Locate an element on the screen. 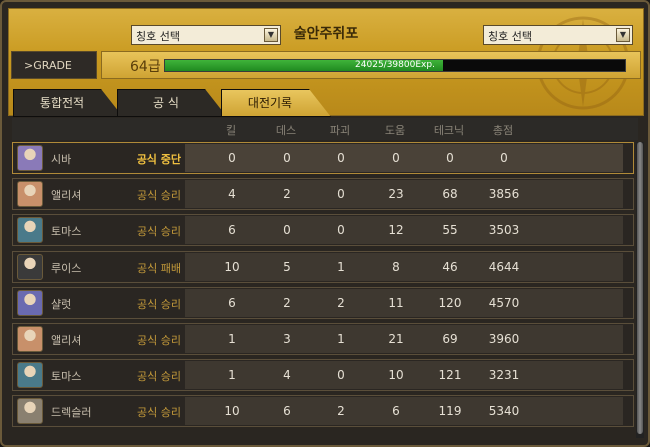 This screenshot has width=650, height=447. cell-death: 4 is located at coordinates (287, 375).